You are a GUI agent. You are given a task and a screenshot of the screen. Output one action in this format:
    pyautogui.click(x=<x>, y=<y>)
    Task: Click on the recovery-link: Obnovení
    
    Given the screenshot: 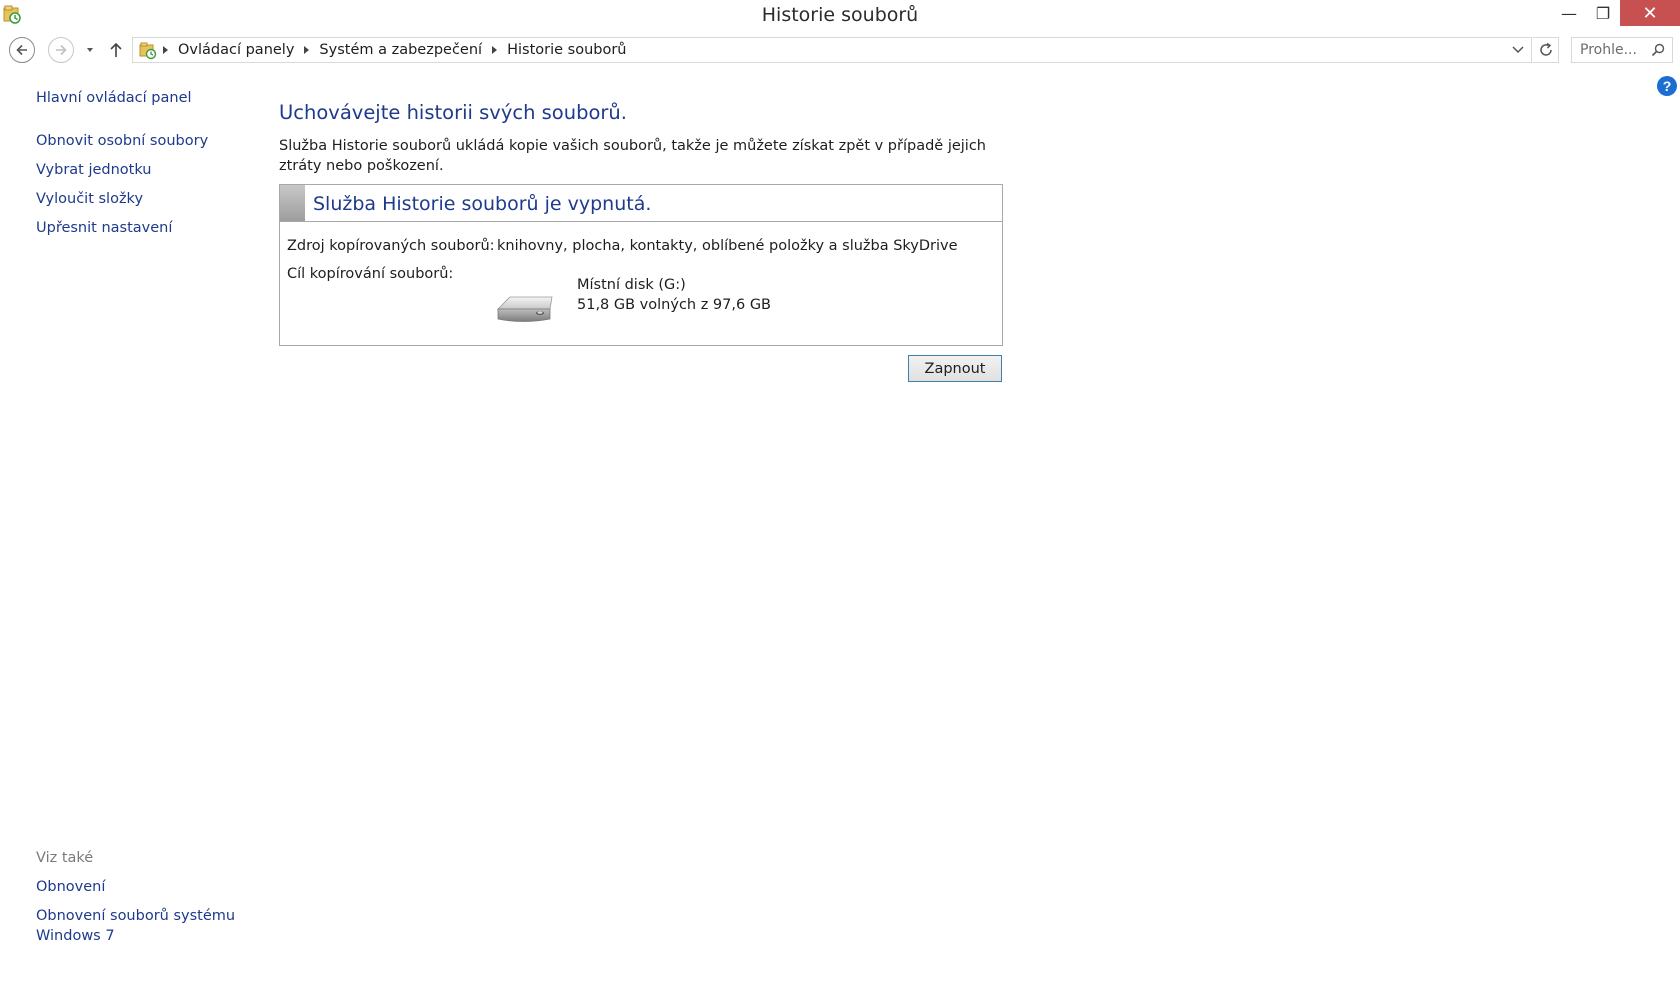 What is the action you would take?
    pyautogui.click(x=70, y=887)
    